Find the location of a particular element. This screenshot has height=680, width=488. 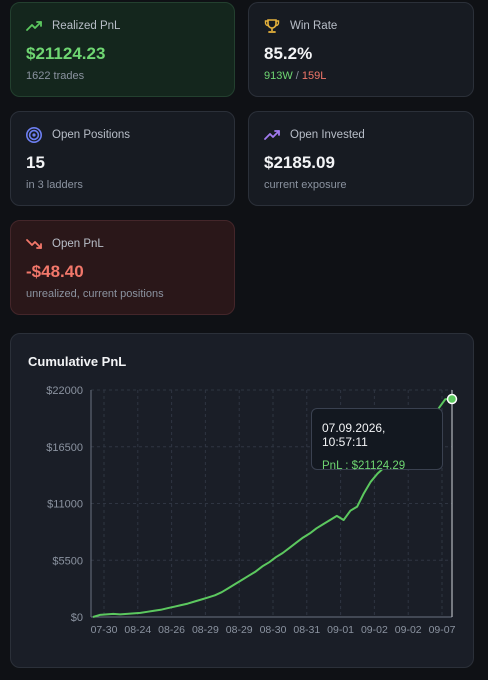

active-data-point is located at coordinates (452, 399).